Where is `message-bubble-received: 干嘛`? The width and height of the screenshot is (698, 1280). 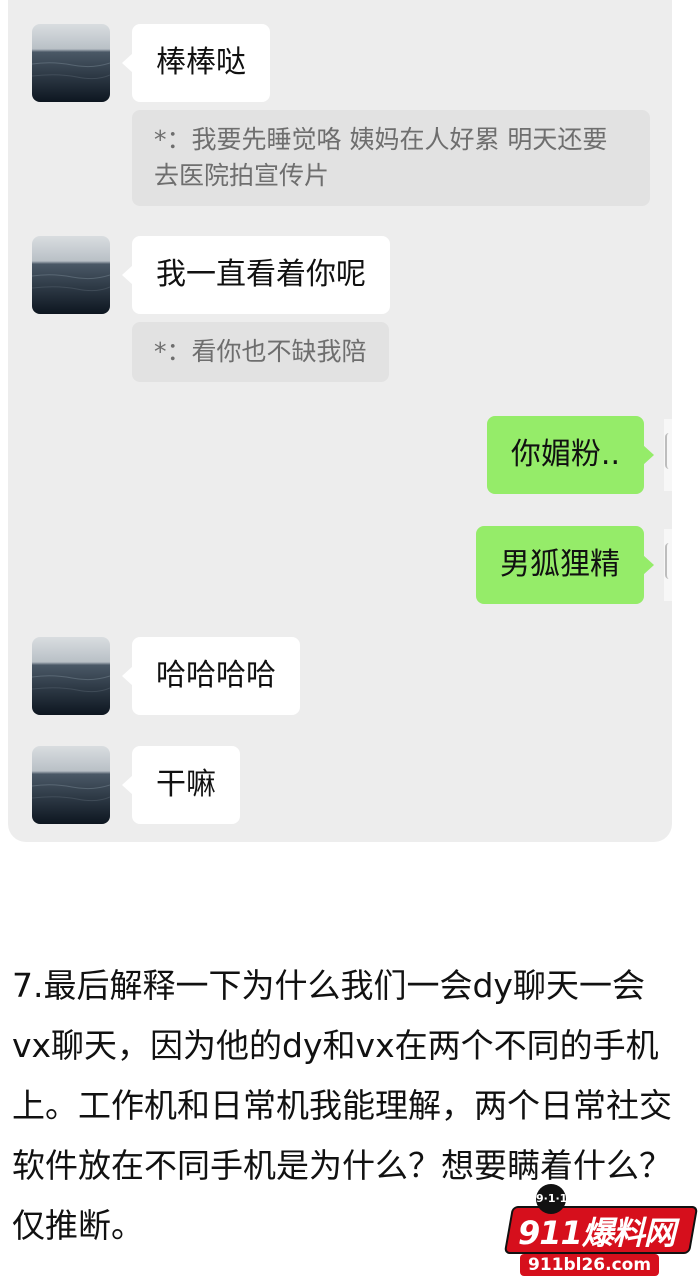
message-bubble-received: 干嘛 is located at coordinates (181, 785).